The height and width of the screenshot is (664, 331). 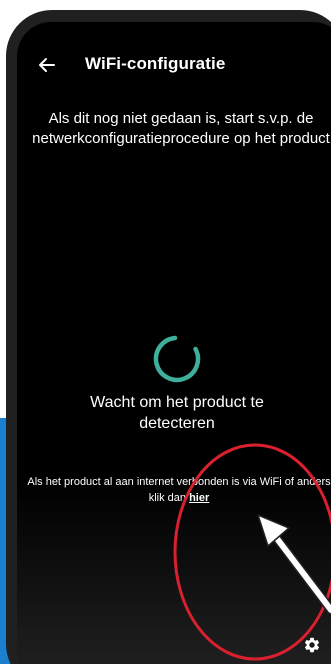 What do you see at coordinates (177, 359) in the screenshot?
I see `loading-spinner-icon` at bounding box center [177, 359].